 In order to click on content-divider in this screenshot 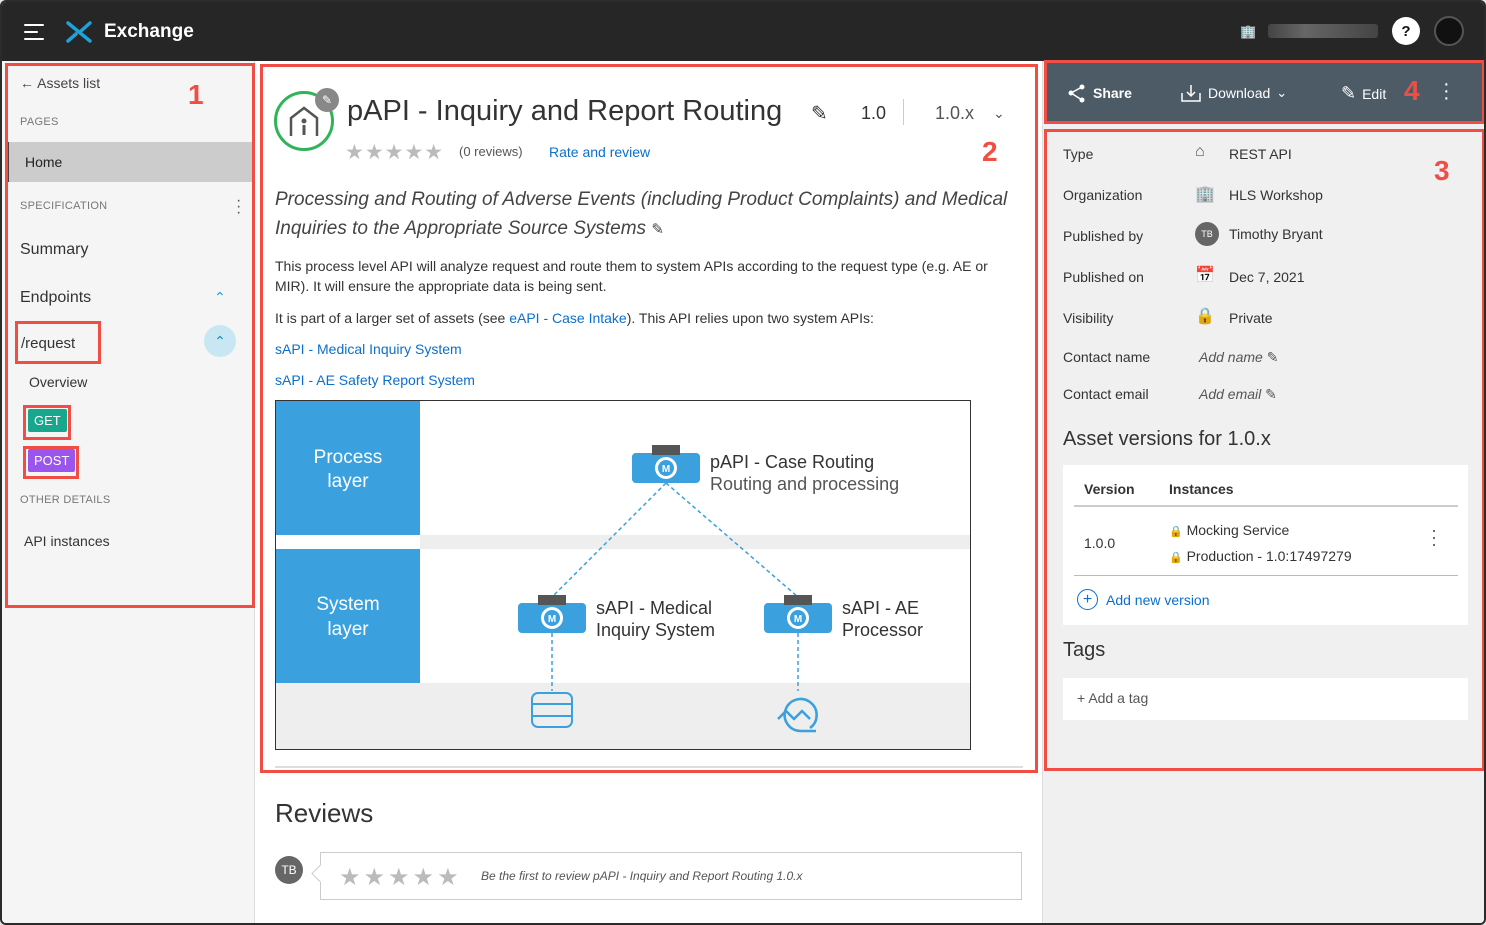, I will do `click(649, 767)`.